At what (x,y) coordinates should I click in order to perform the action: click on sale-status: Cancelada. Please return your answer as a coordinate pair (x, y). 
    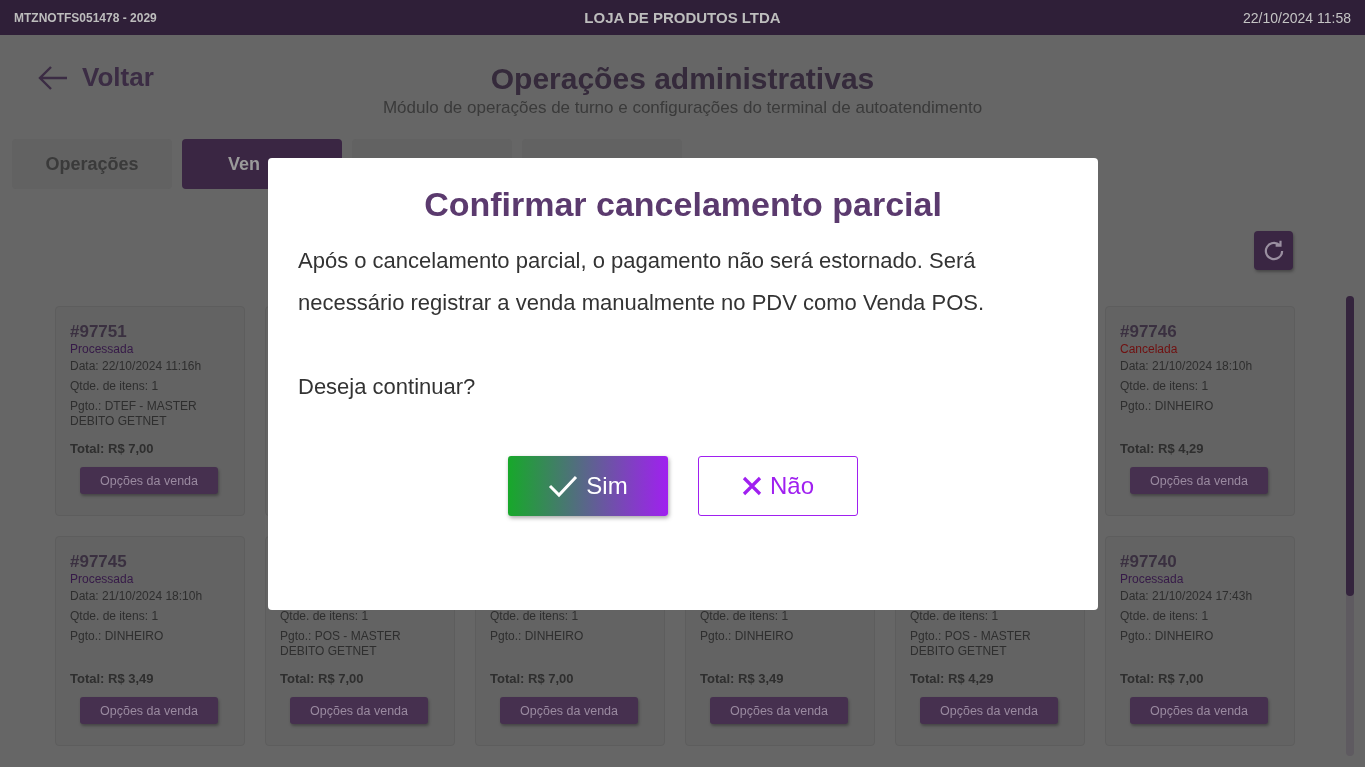
    Looking at the image, I should click on (1149, 349).